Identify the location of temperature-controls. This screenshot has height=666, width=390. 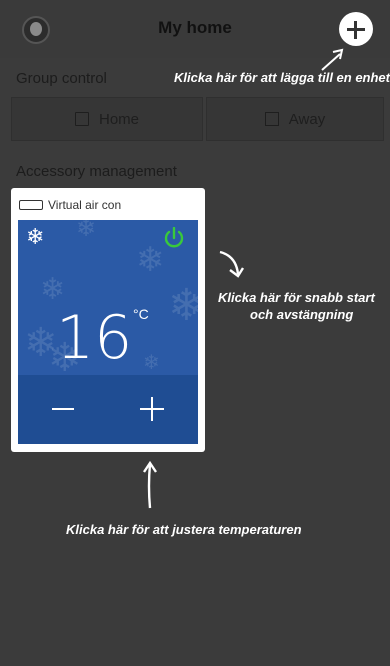
(108, 409).